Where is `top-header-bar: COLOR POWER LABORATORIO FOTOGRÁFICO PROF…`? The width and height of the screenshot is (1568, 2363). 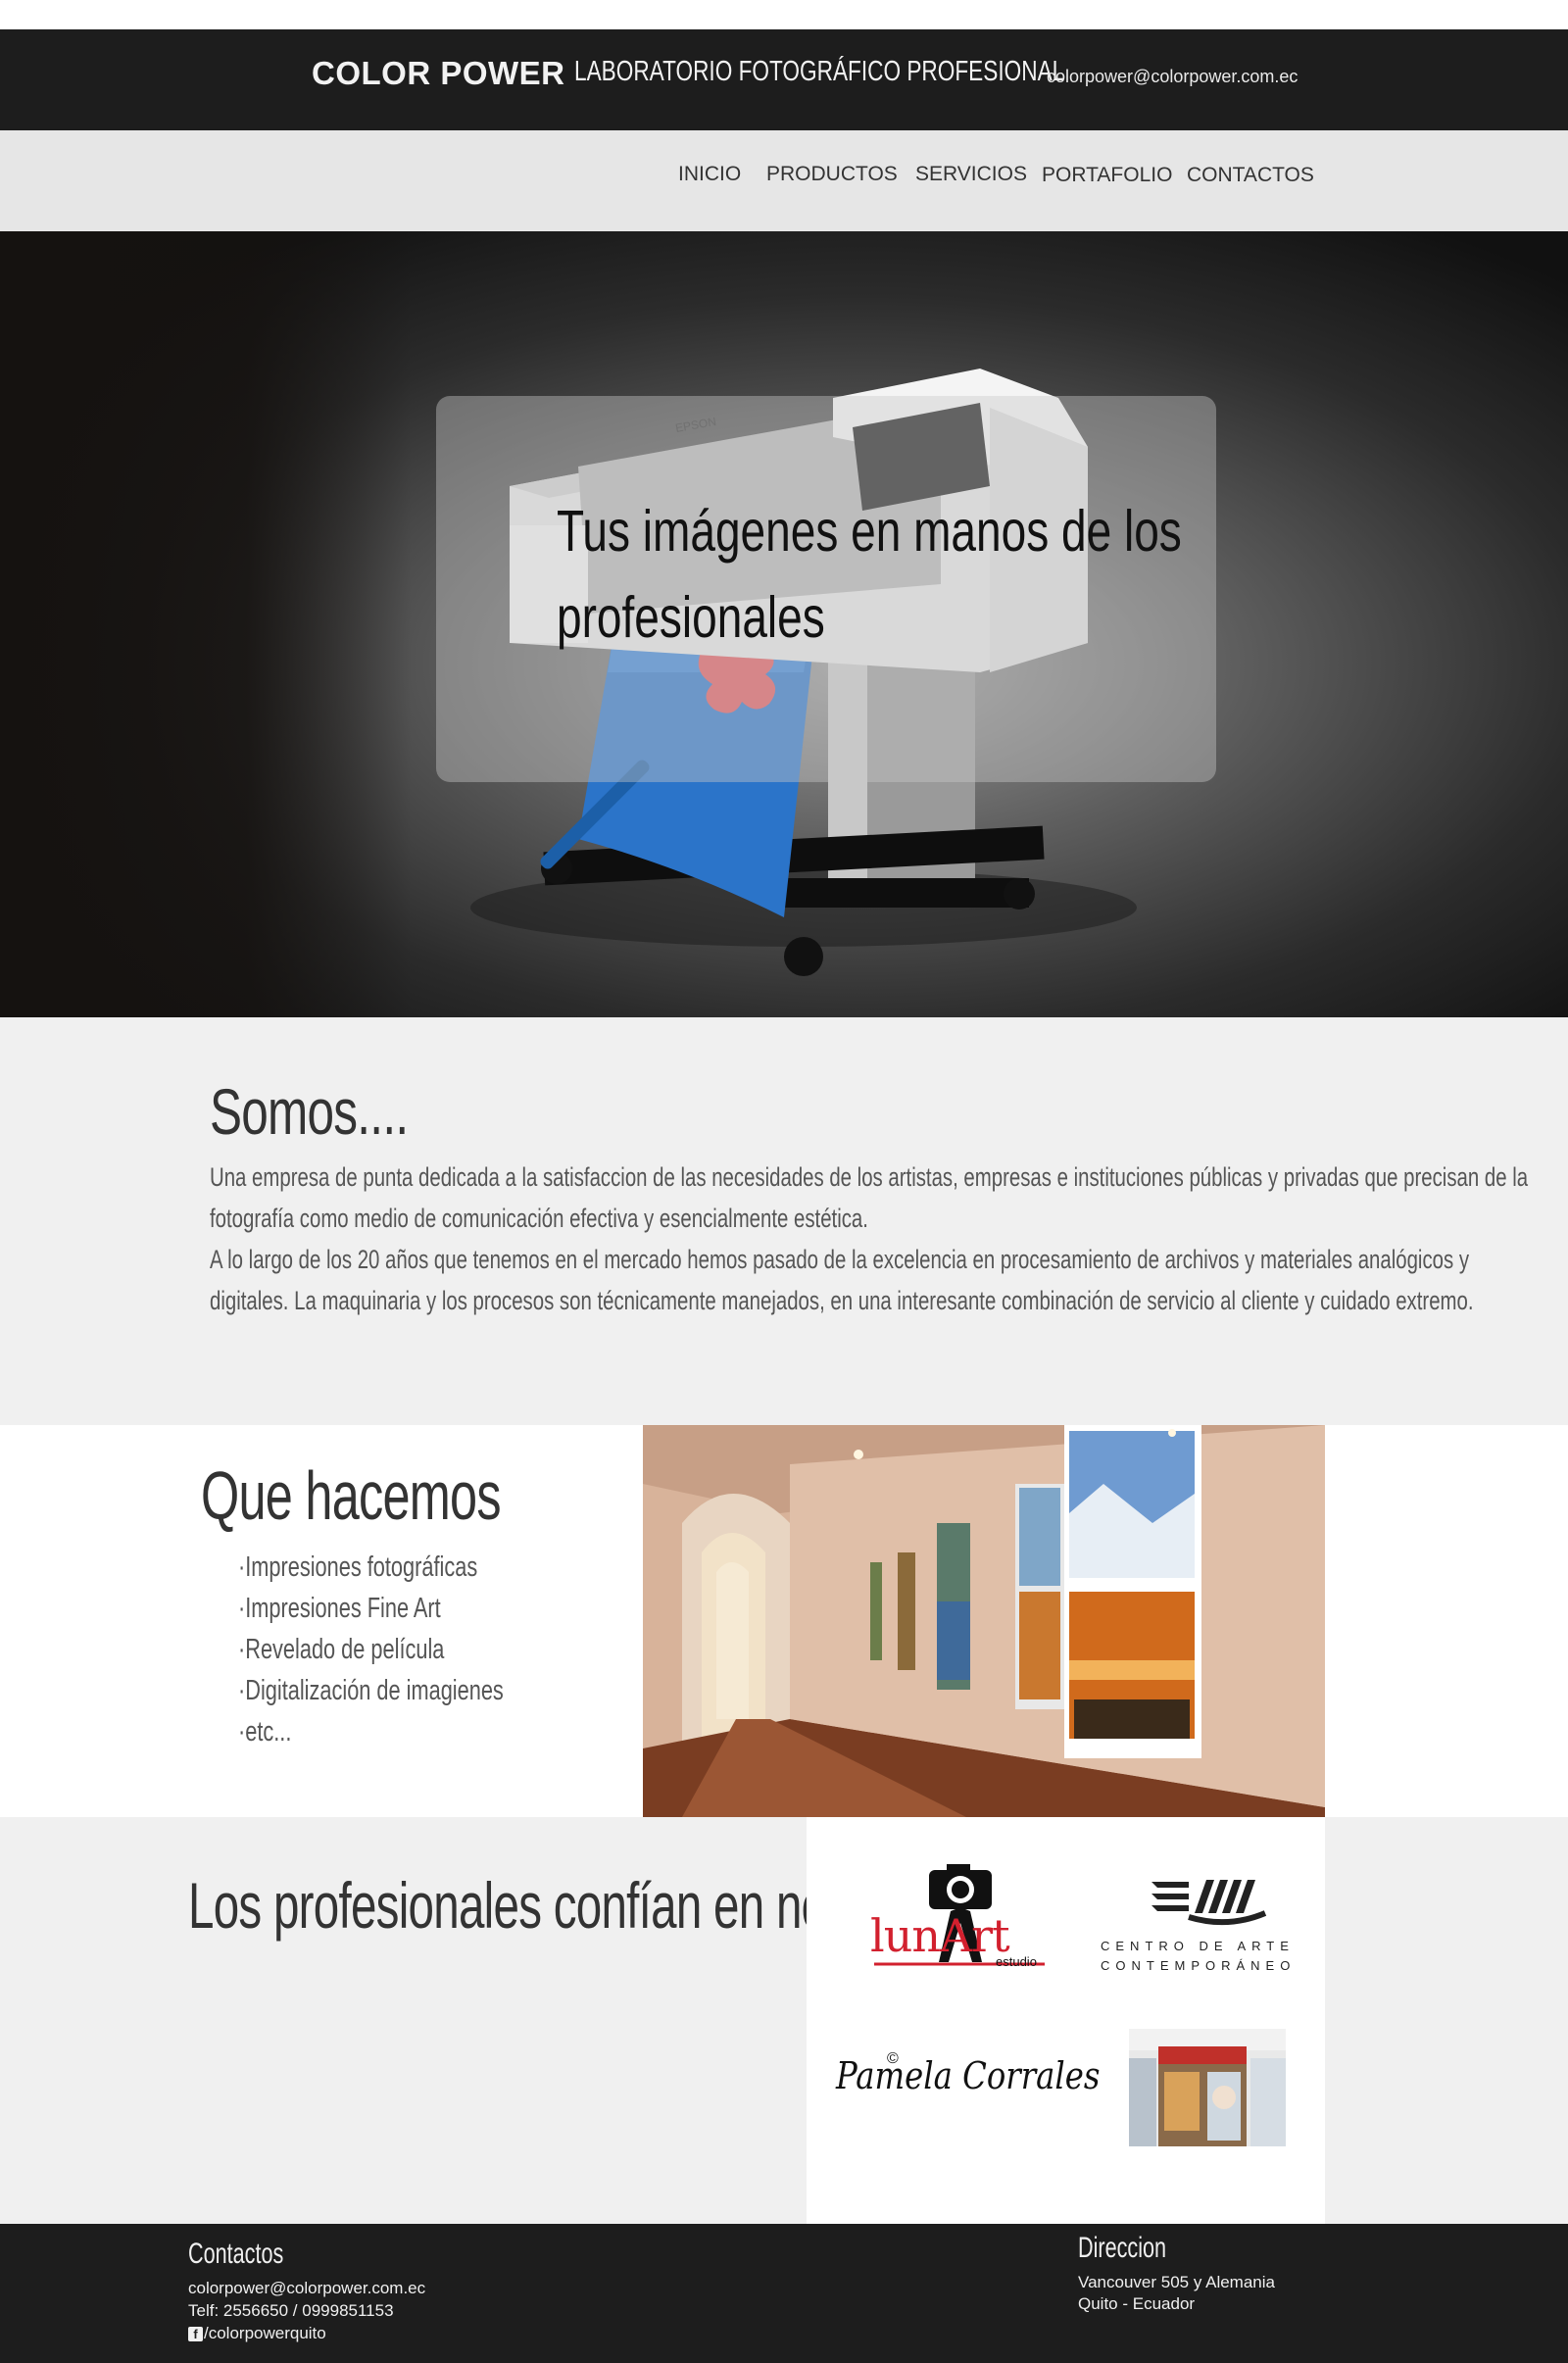
top-header-bar: COLOR POWER LABORATORIO FOTOGRÁFICO PROF… is located at coordinates (784, 79).